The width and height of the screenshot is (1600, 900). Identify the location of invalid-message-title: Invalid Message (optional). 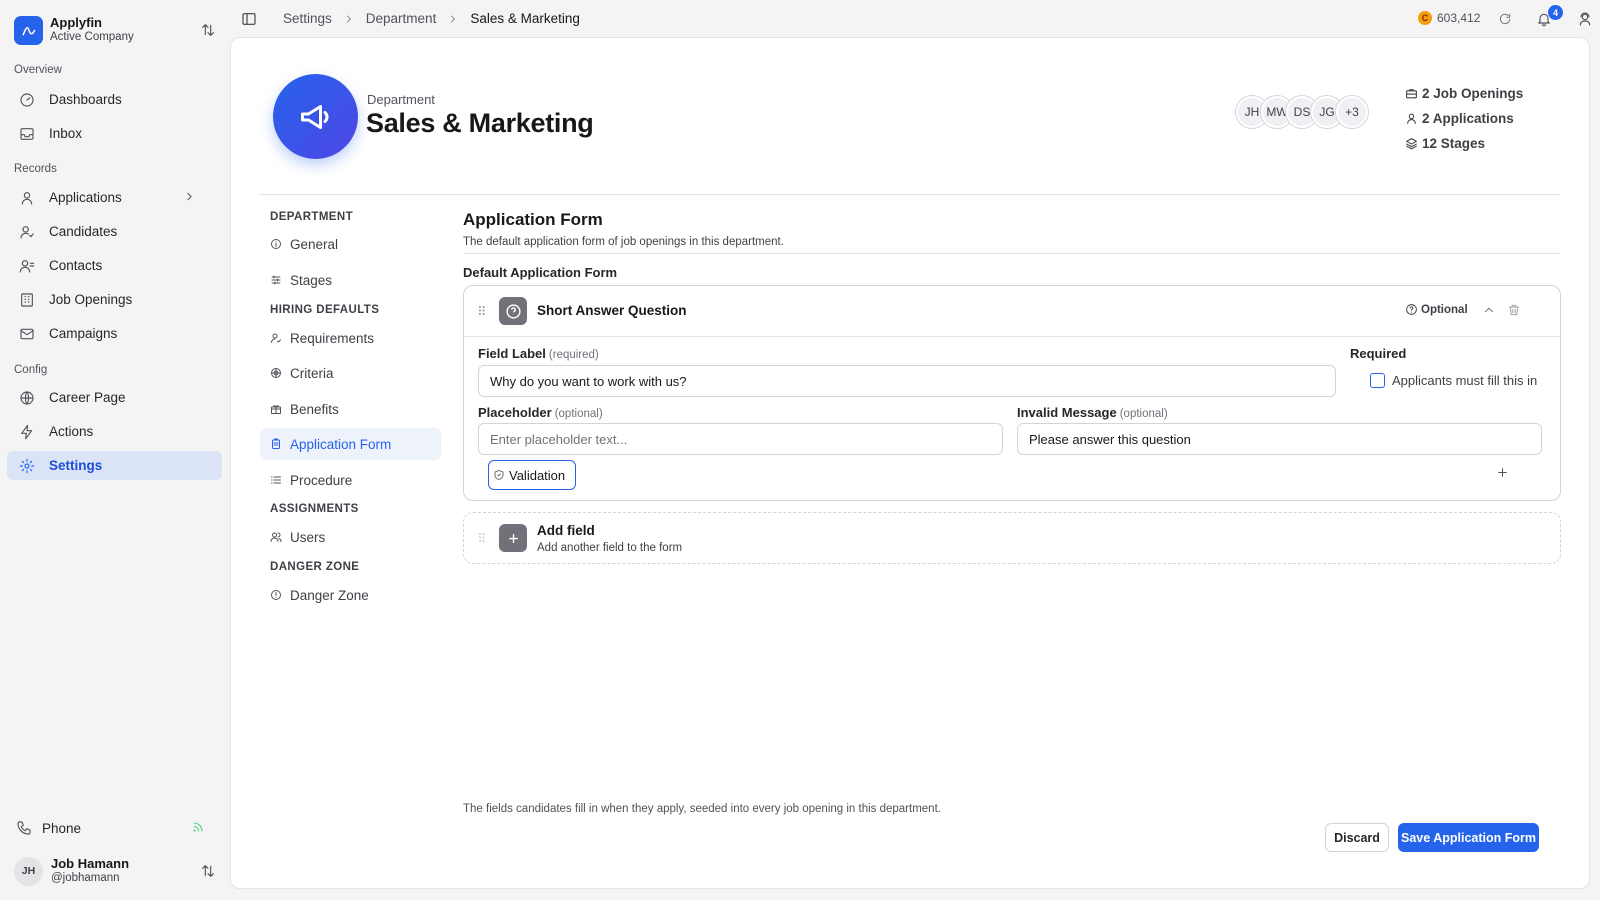
(1092, 412).